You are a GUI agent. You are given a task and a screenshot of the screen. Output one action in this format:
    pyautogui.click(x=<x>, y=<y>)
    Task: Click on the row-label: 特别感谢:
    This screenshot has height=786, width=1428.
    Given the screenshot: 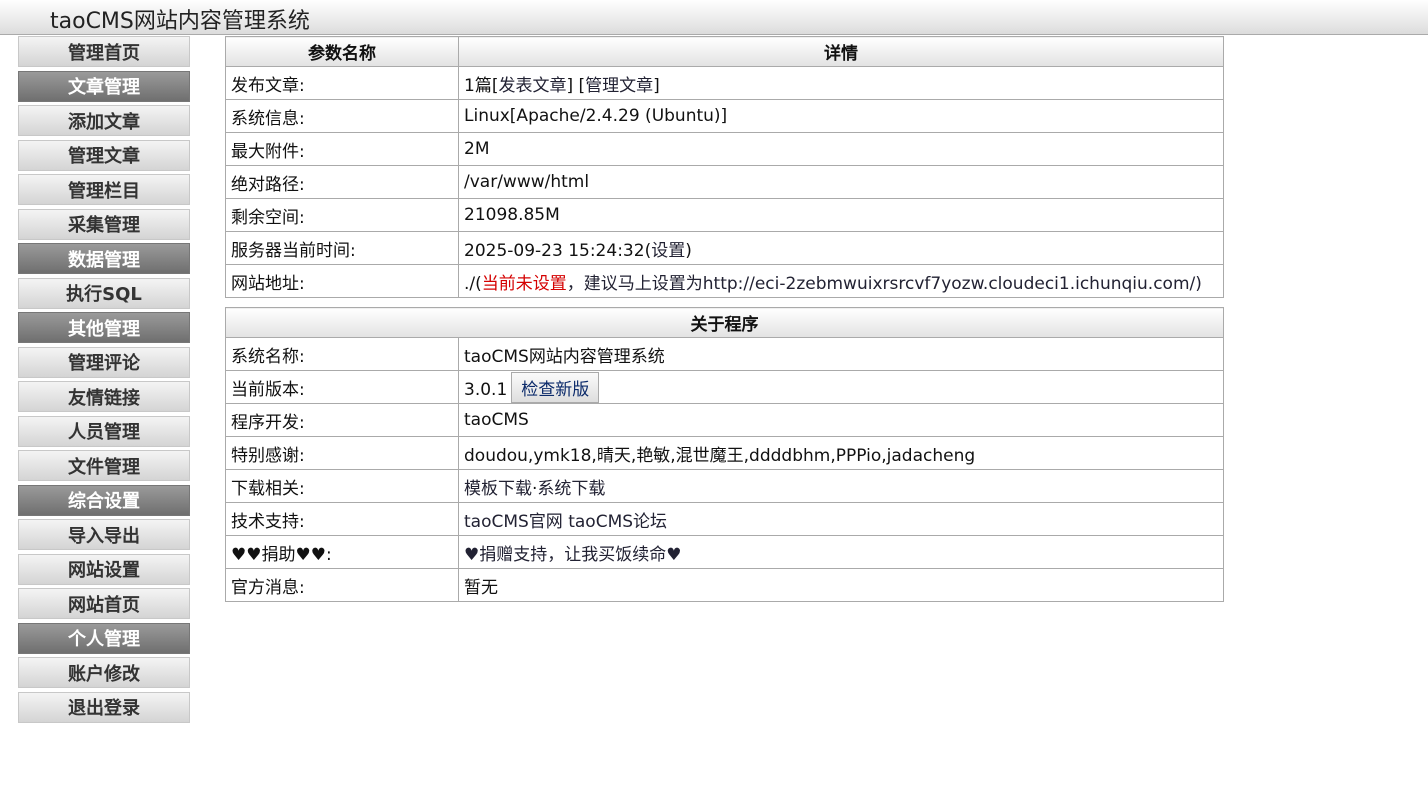 What is the action you would take?
    pyautogui.click(x=342, y=453)
    